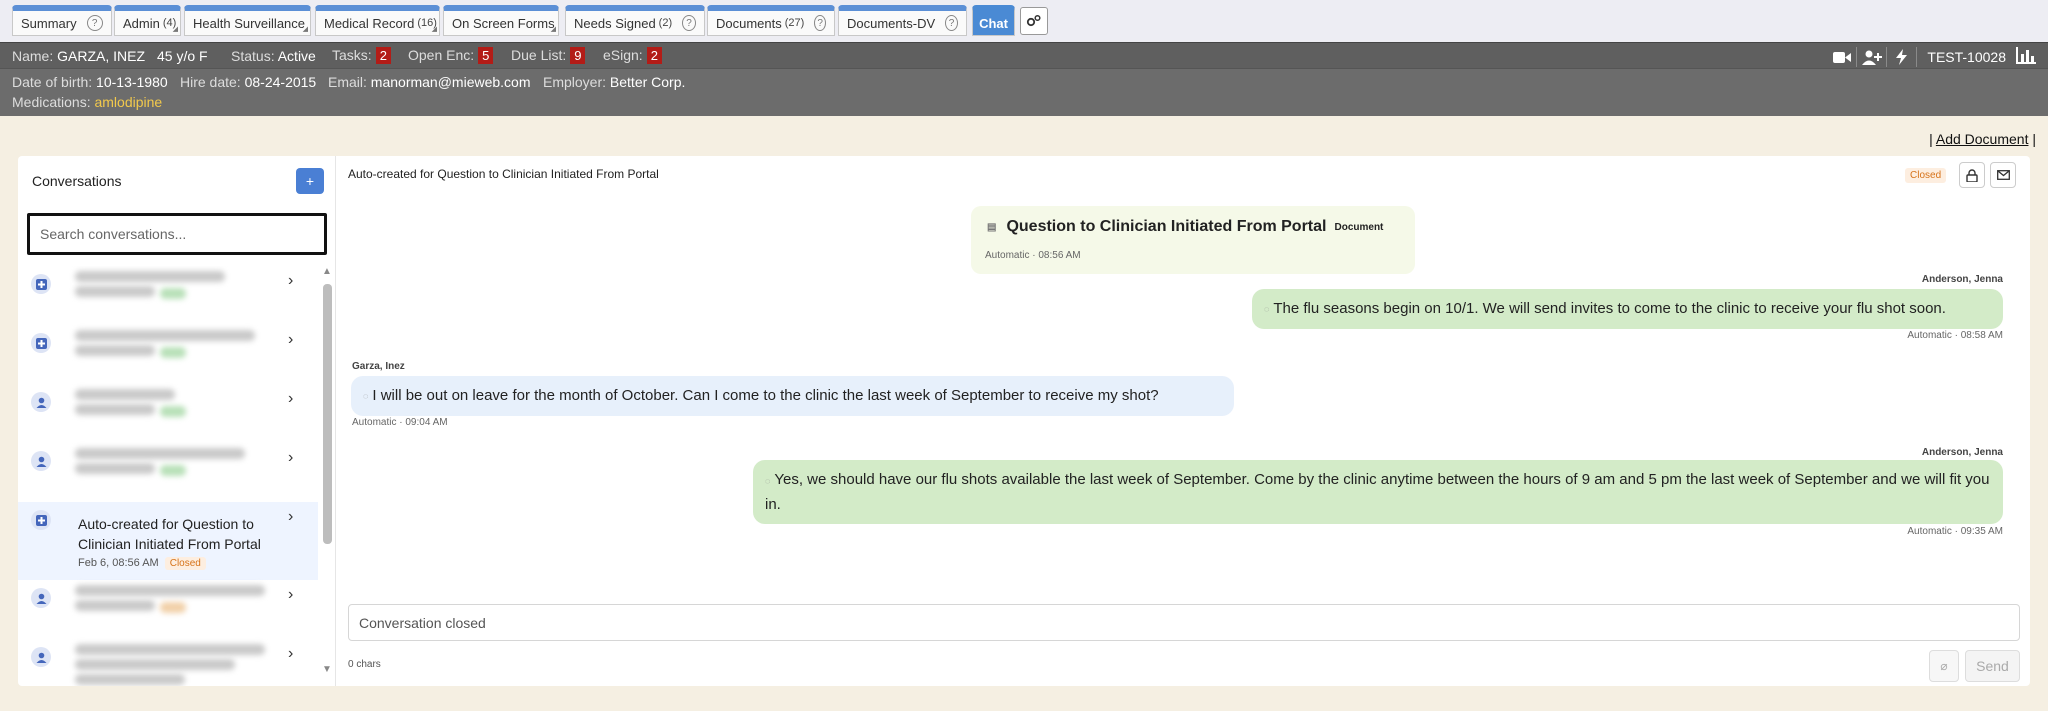 The width and height of the screenshot is (2048, 711). Describe the element at coordinates (77, 181) in the screenshot. I see `conversations-title: Conversations` at that location.